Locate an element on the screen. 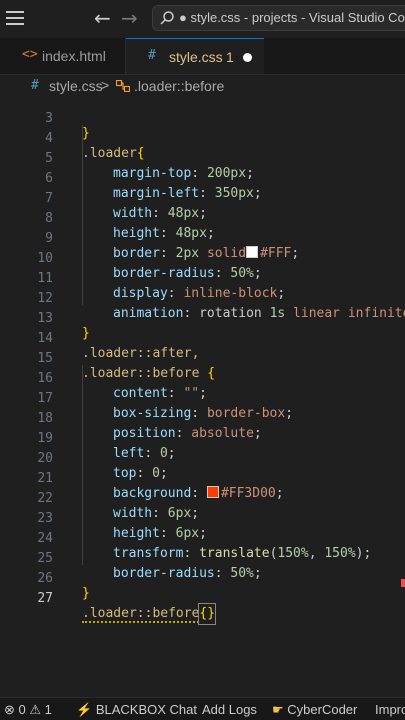 This screenshot has height=720, width=405. code-line: 9 border: 2px solid #FFF; is located at coordinates (202, 237).